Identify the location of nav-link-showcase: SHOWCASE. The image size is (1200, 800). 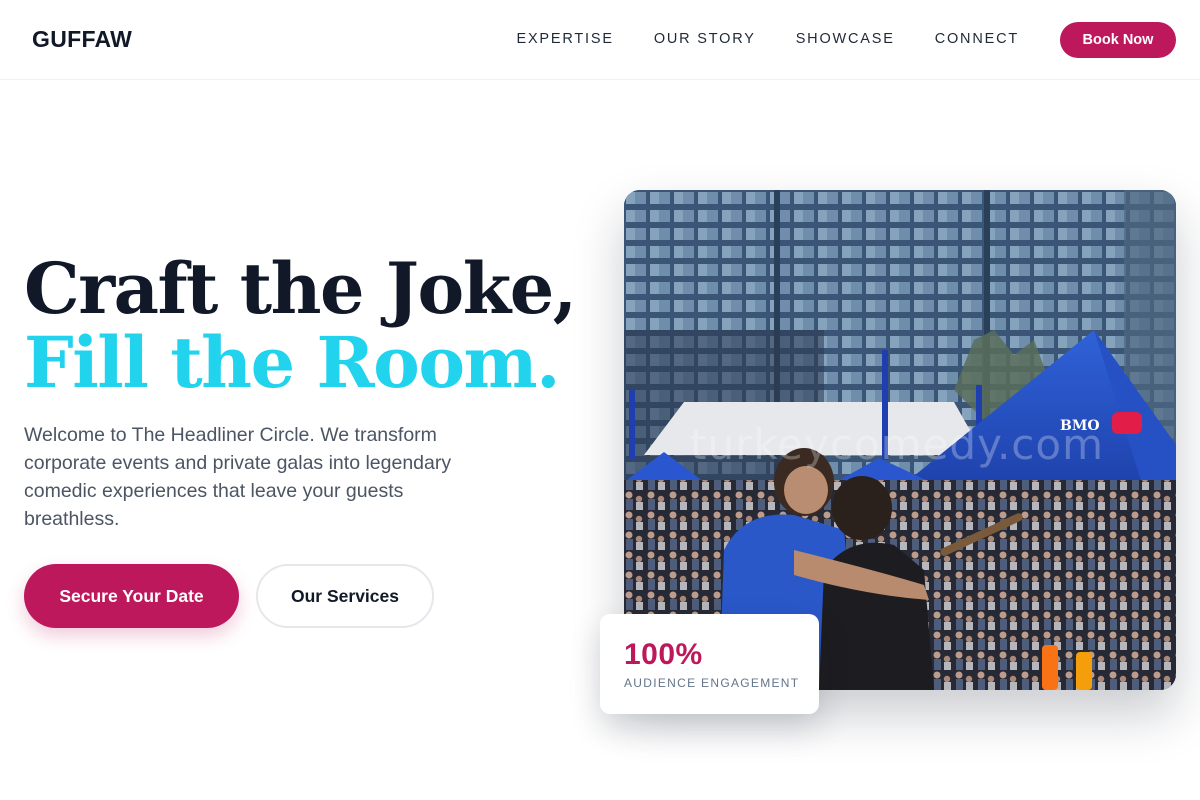
(845, 39).